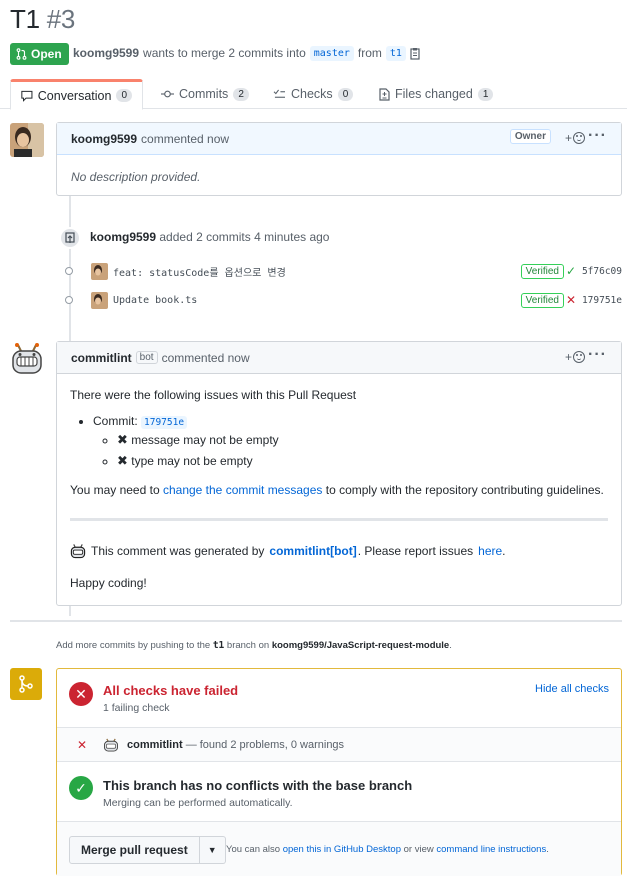 The image size is (627, 880). I want to click on commit-message: feat: statusCode를 옵션으로 변경, so click(199, 271).